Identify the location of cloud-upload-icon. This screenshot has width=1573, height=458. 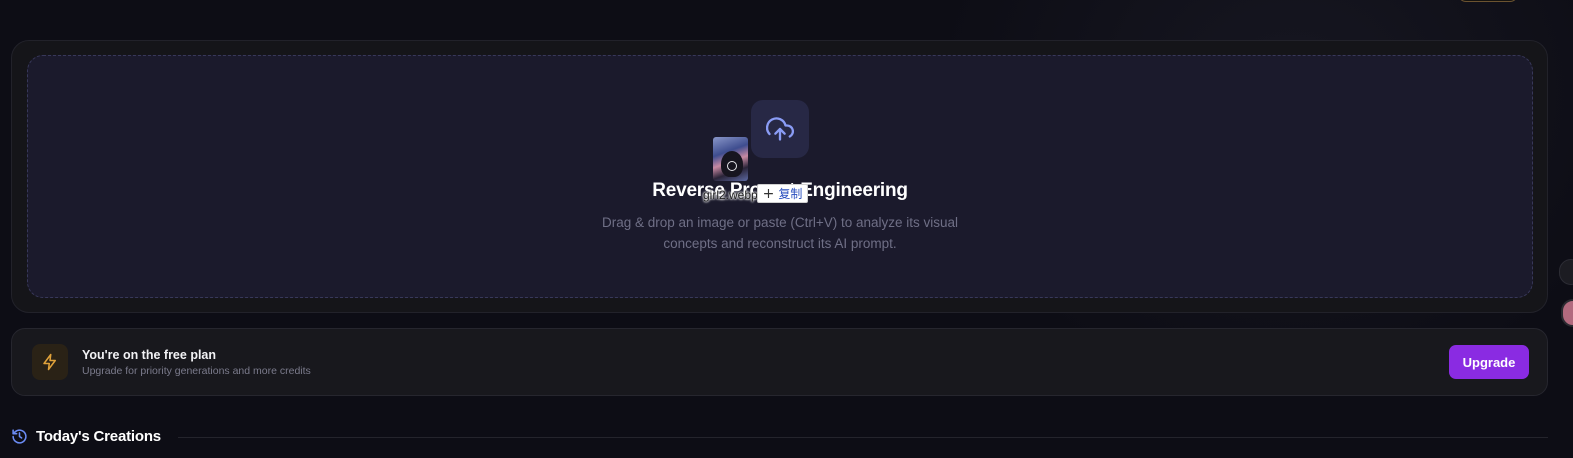
(780, 129).